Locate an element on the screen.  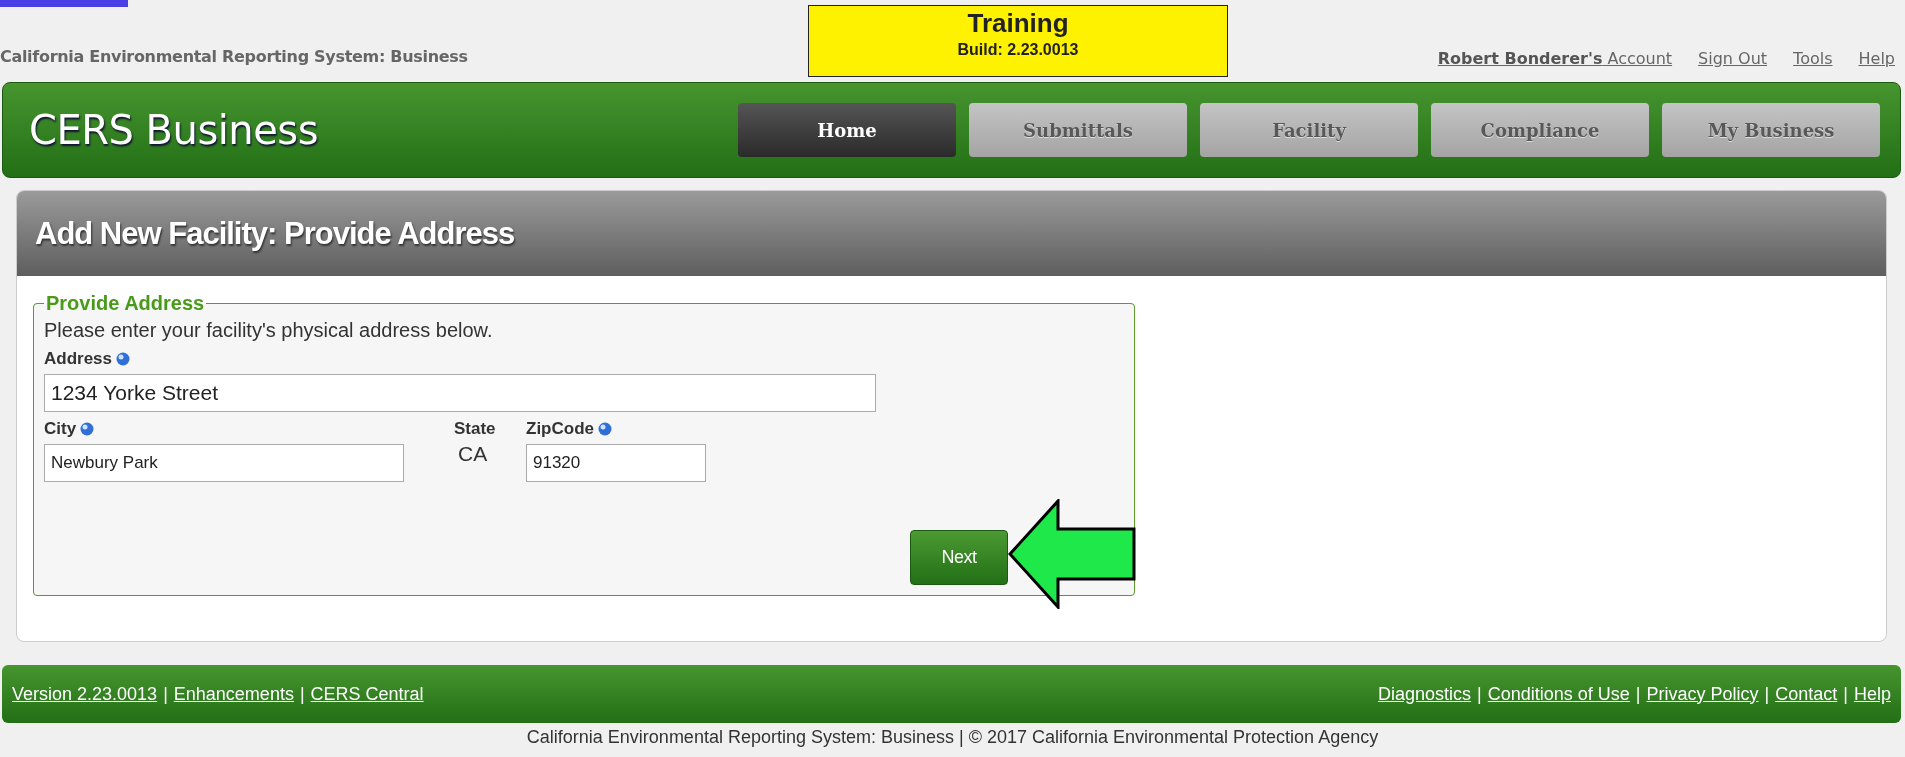
nav-tab: Home is located at coordinates (847, 130).